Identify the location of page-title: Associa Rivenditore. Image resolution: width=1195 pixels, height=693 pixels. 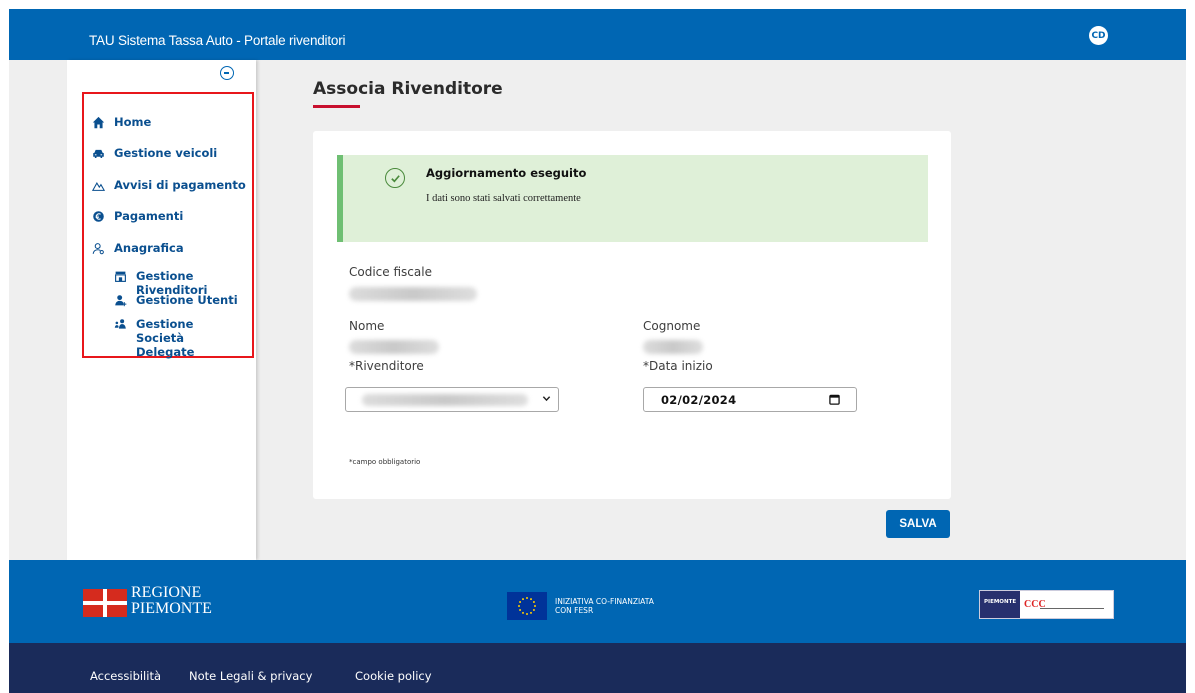
(408, 89).